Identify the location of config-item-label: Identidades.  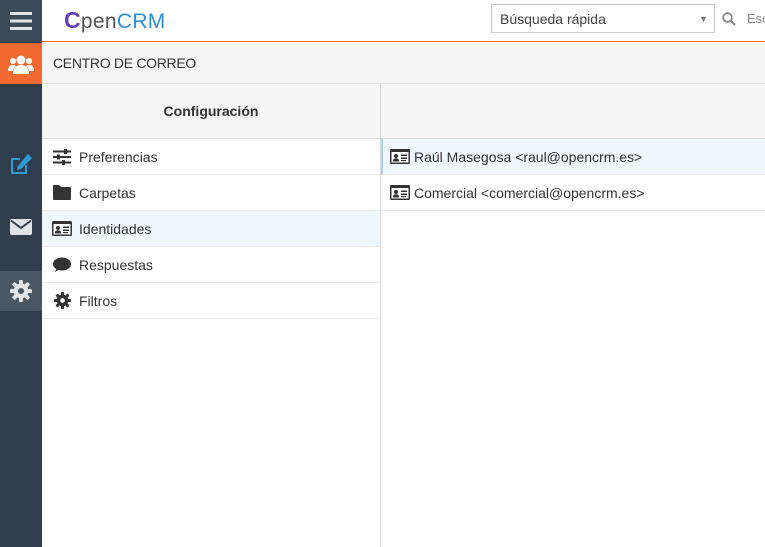
(115, 228).